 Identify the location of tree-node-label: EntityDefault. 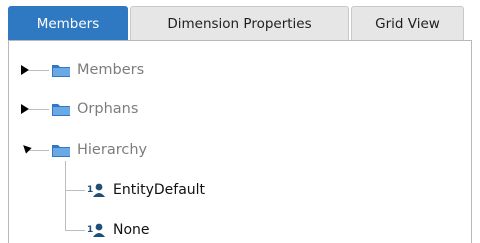
(159, 190).